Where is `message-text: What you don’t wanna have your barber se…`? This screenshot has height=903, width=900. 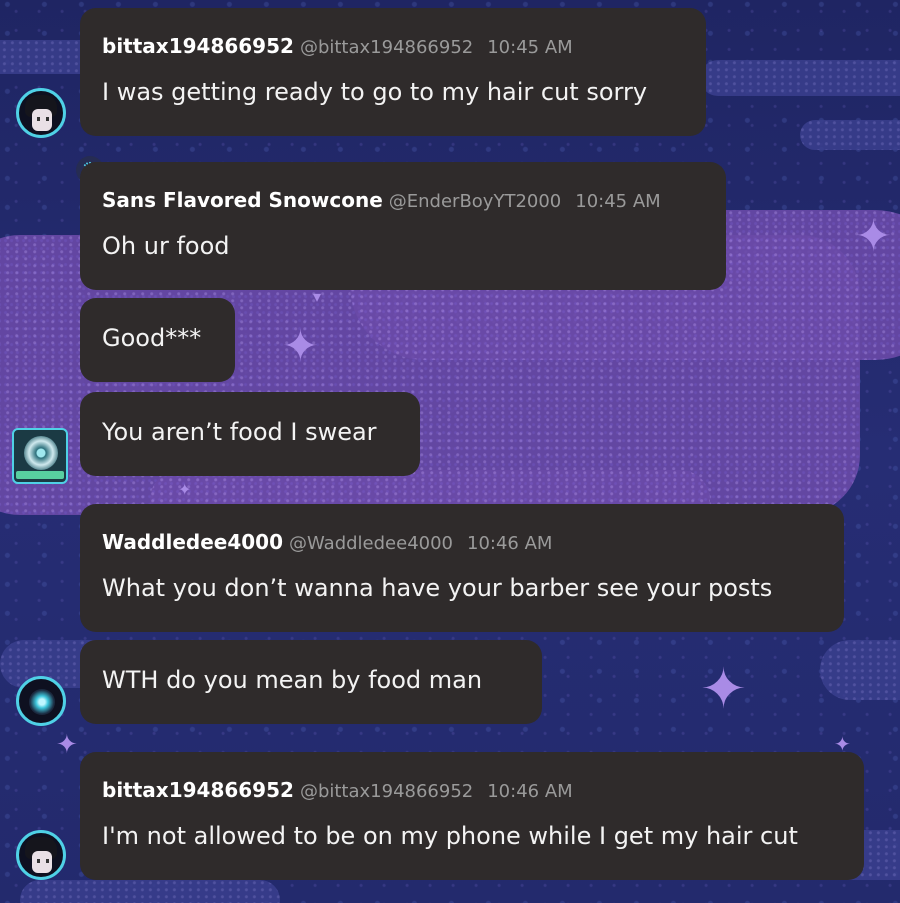
message-text: What you don’t wanna have your barber se… is located at coordinates (437, 588).